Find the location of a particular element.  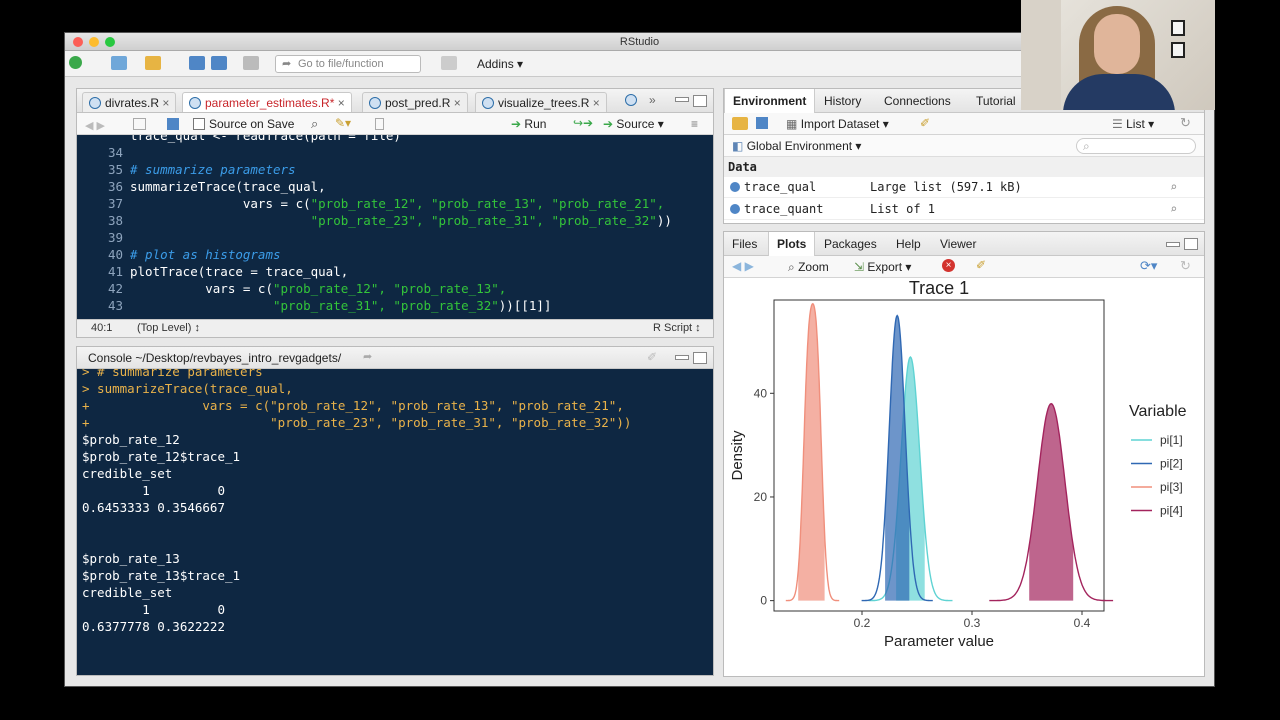

run-button: ➔ Run is located at coordinates (528, 124).